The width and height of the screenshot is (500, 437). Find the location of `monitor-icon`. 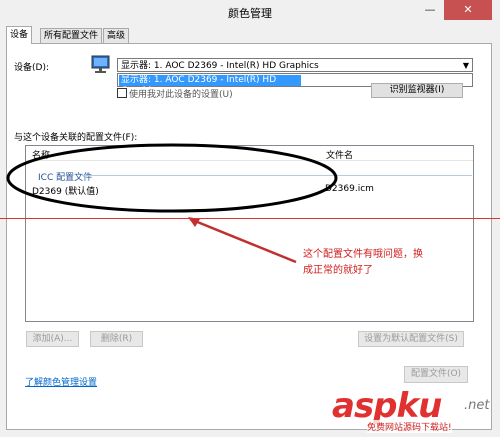

monitor-icon is located at coordinates (100, 64).